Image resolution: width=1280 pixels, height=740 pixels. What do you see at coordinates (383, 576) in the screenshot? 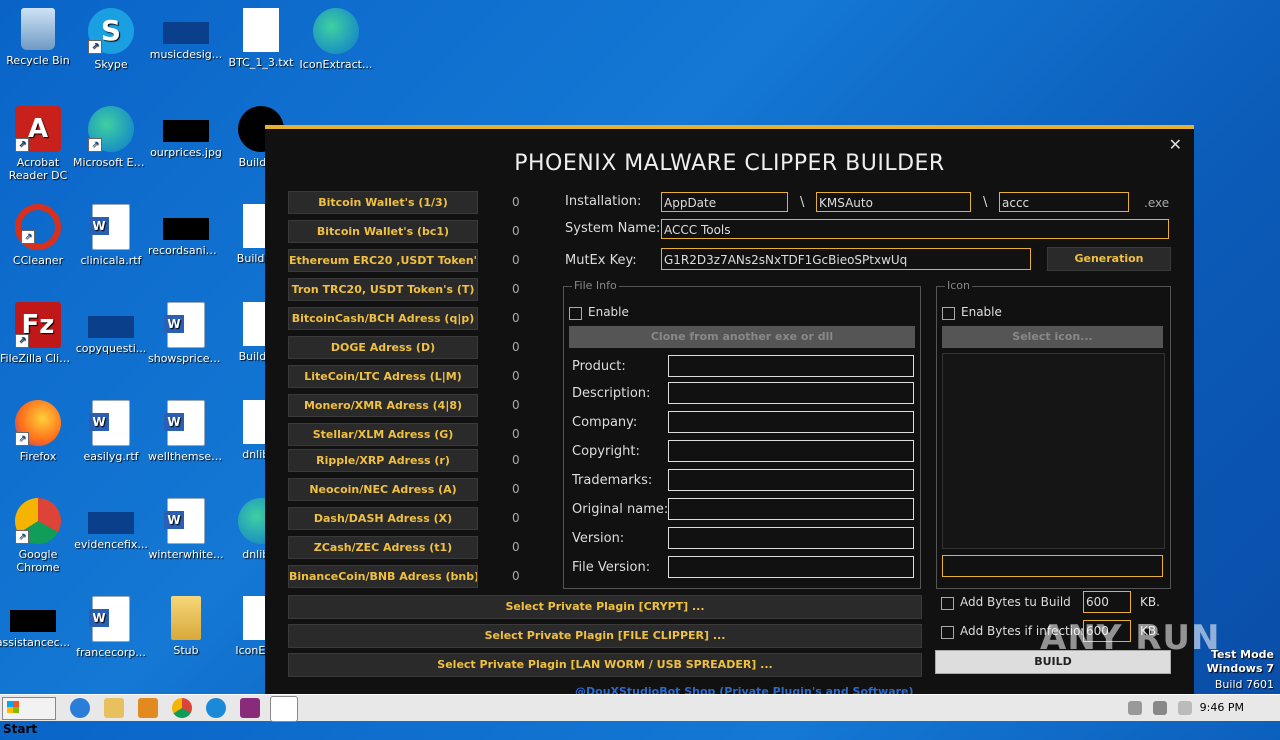
I see `bnb-wallet-button: BinanceCoin/BNB Adress (bnb)` at bounding box center [383, 576].